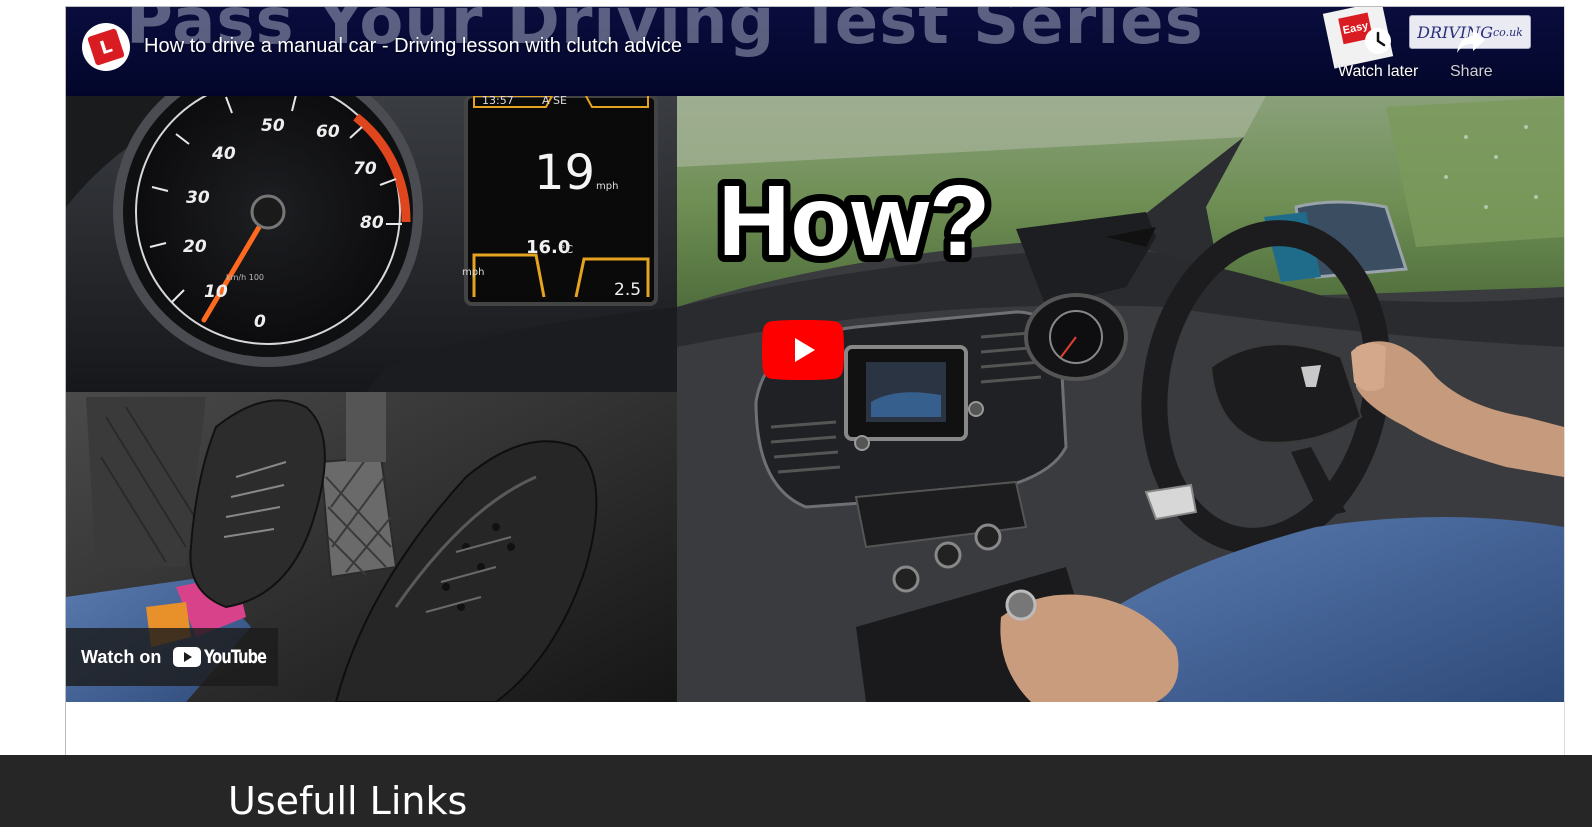 The height and width of the screenshot is (827, 1592). Describe the element at coordinates (187, 657) in the screenshot. I see `youtube-play-icon` at that location.